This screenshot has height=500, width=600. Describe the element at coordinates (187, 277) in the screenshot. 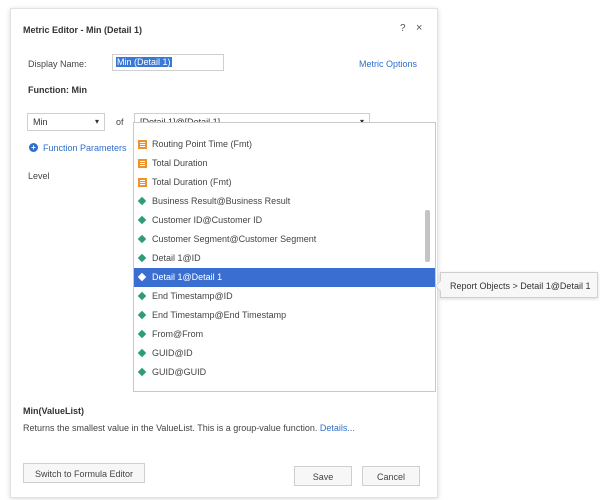

I see `dropdown-item-label: Detail 1@Detail 1` at that location.